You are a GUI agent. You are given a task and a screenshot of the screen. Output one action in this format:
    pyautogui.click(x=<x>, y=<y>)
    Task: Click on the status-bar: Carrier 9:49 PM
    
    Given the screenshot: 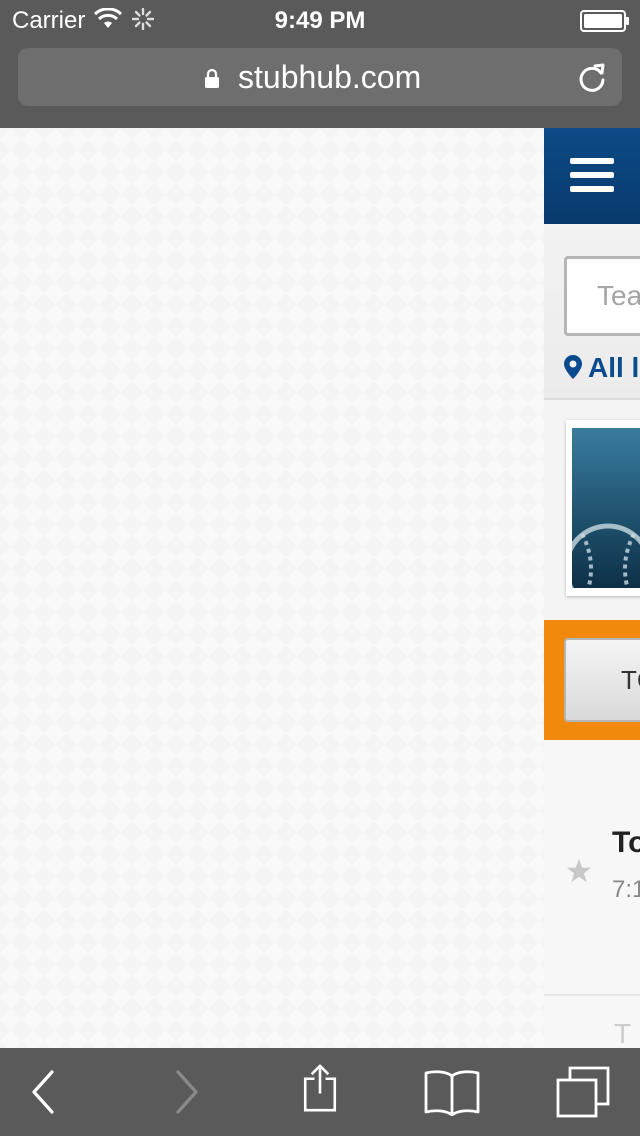 What is the action you would take?
    pyautogui.click(x=320, y=20)
    